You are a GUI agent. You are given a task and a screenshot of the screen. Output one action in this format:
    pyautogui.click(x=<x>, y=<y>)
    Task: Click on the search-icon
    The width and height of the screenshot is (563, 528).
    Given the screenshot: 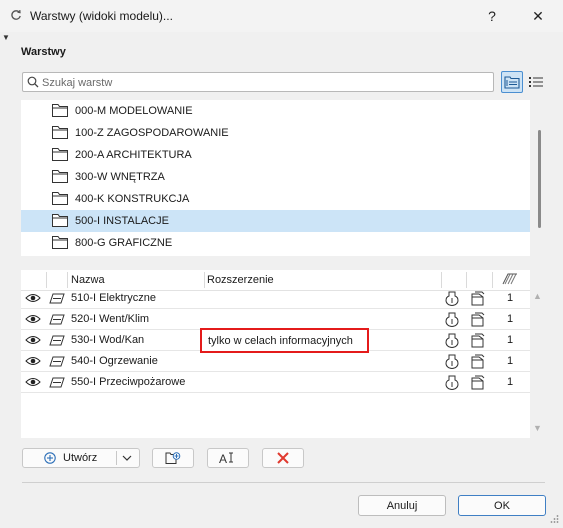 What is the action you would take?
    pyautogui.click(x=33, y=82)
    